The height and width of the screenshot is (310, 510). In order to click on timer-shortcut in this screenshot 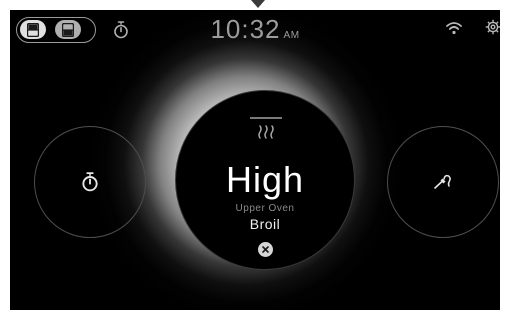, I will do `click(121, 30)`.